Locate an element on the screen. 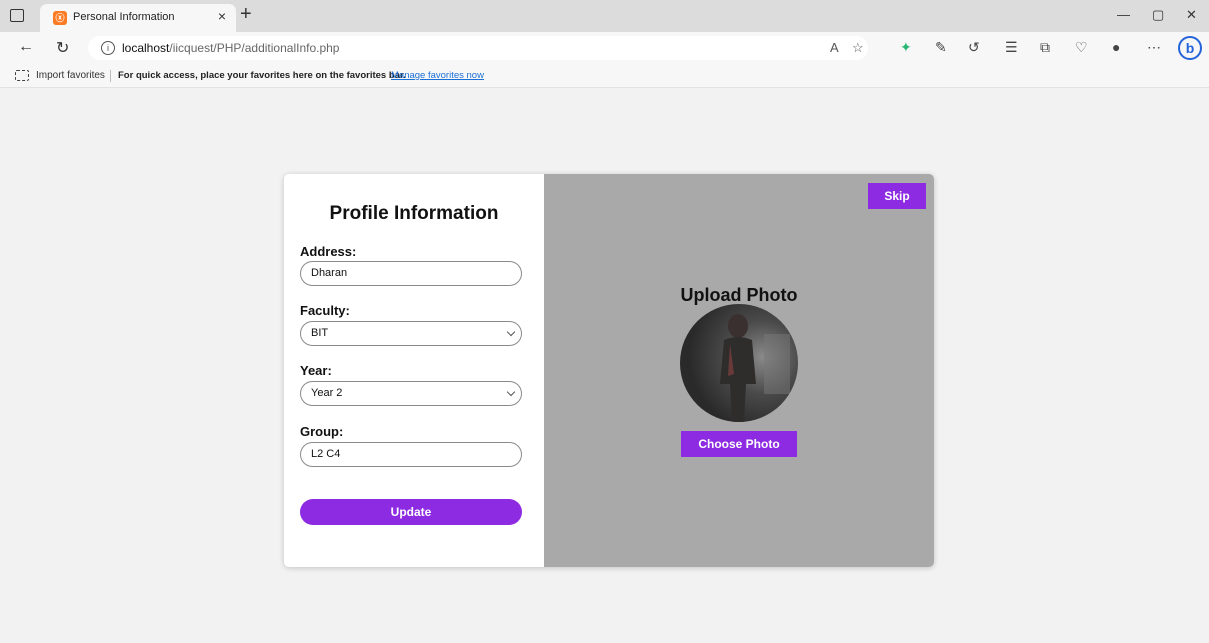 Image resolution: width=1209 pixels, height=643 pixels. form-title: Profile Information is located at coordinates (414, 213).